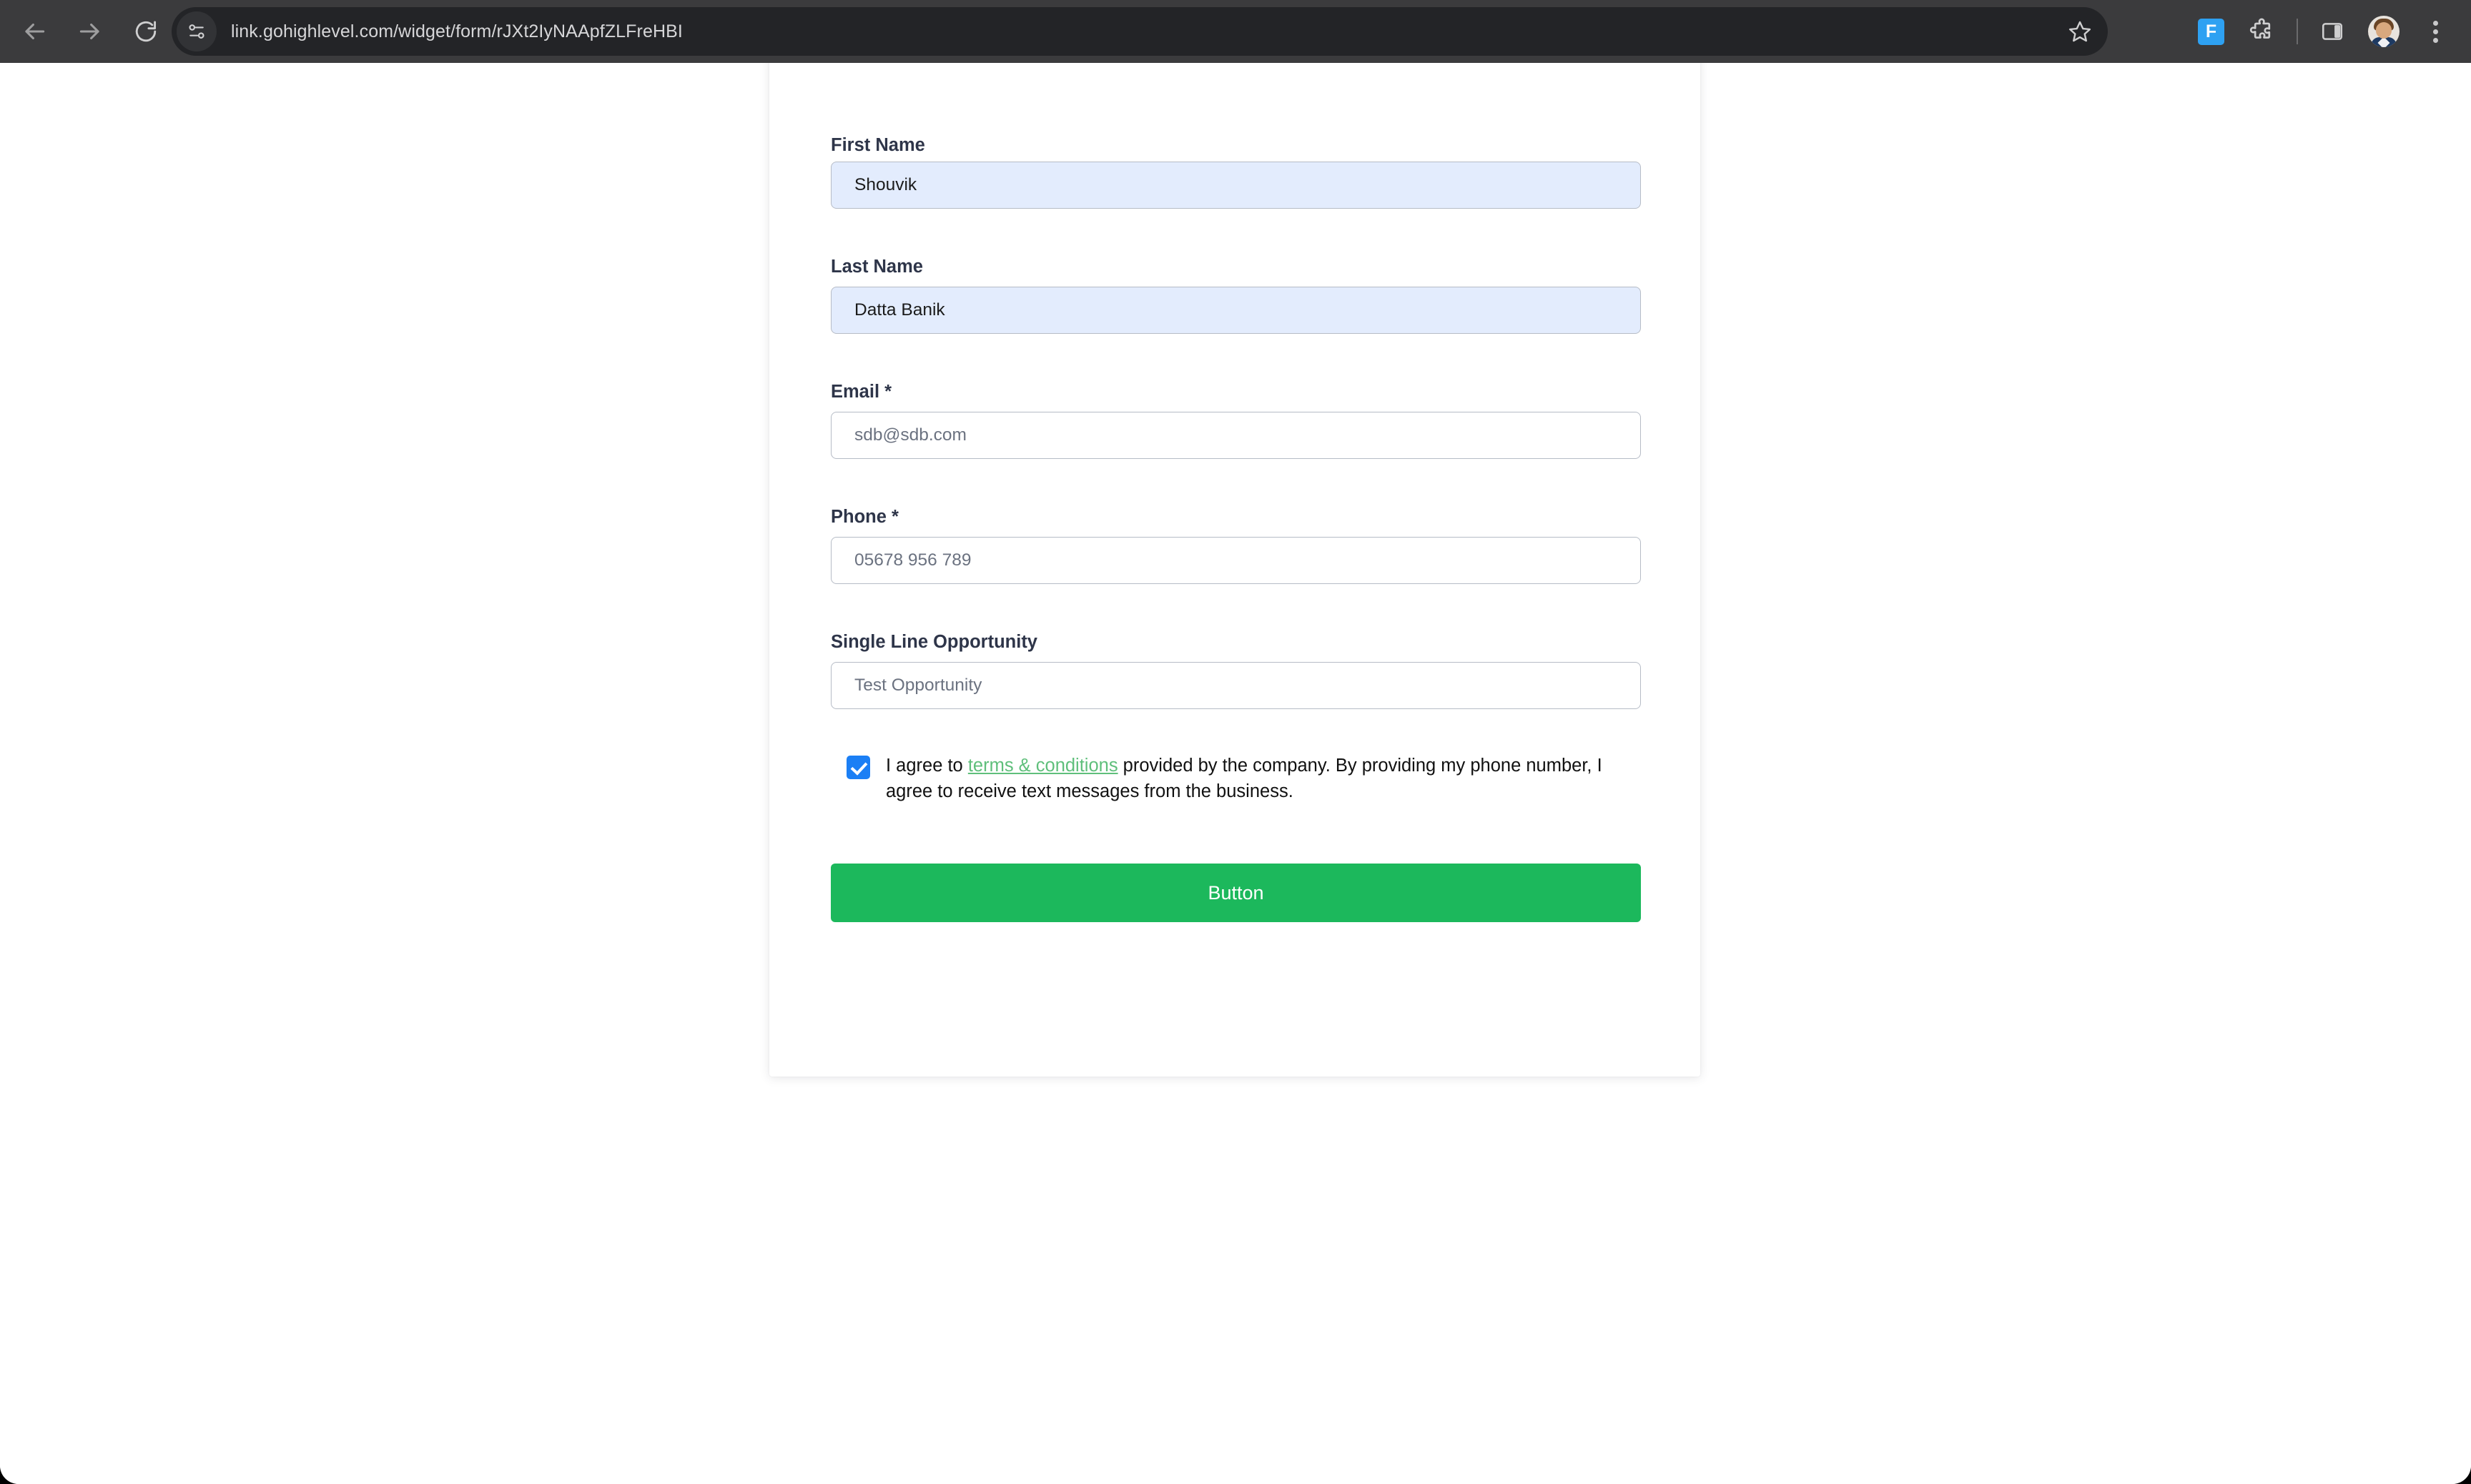  I want to click on field-label-single-line-opportunity: Single Line Opportunity, so click(934, 642).